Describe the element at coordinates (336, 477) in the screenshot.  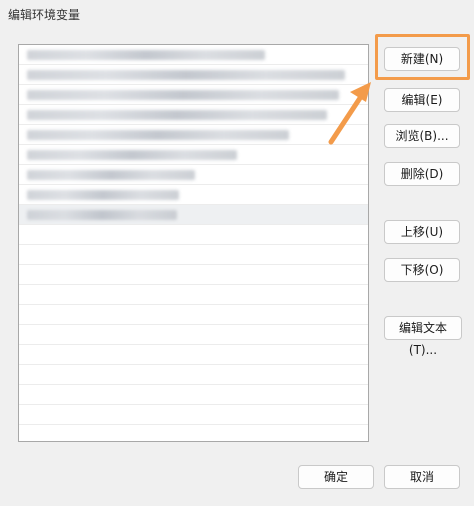
I see `ok-button: 确定` at that location.